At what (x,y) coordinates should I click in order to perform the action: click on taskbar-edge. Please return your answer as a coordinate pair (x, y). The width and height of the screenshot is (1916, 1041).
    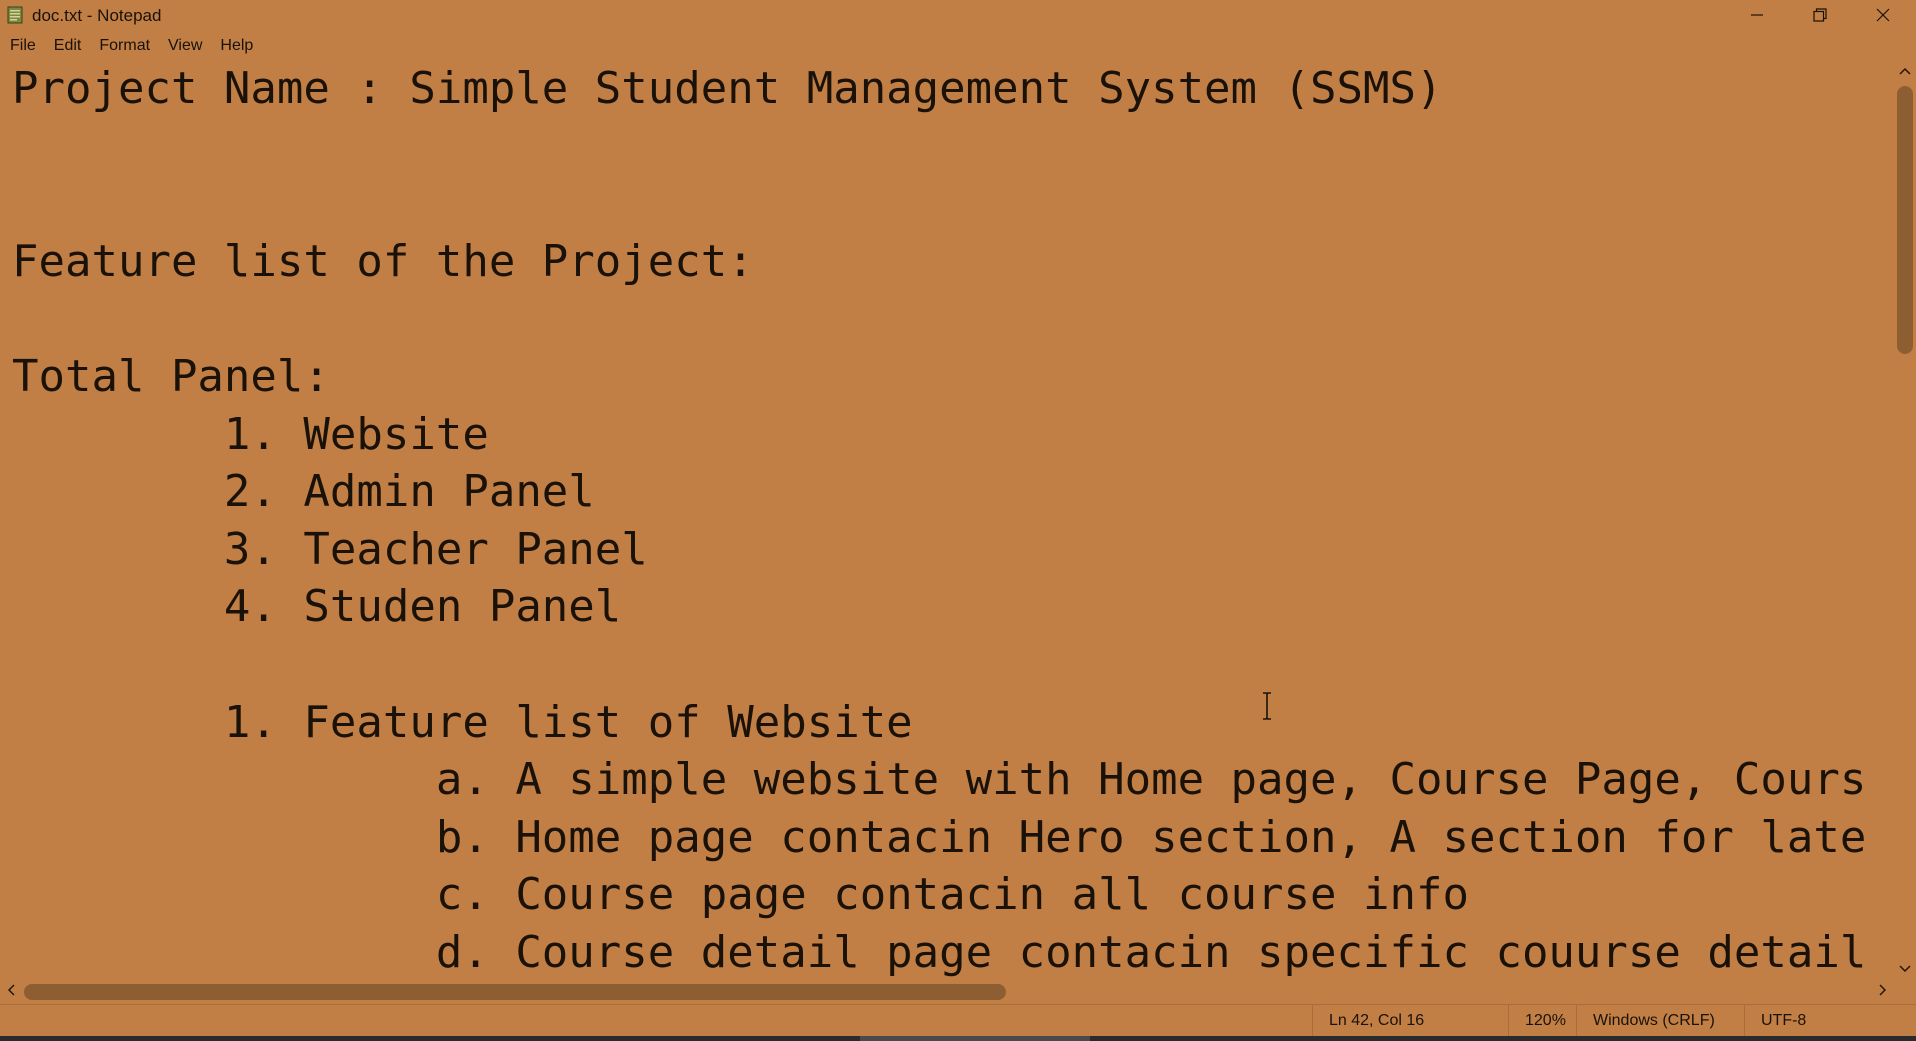
    Looking at the image, I should click on (958, 1038).